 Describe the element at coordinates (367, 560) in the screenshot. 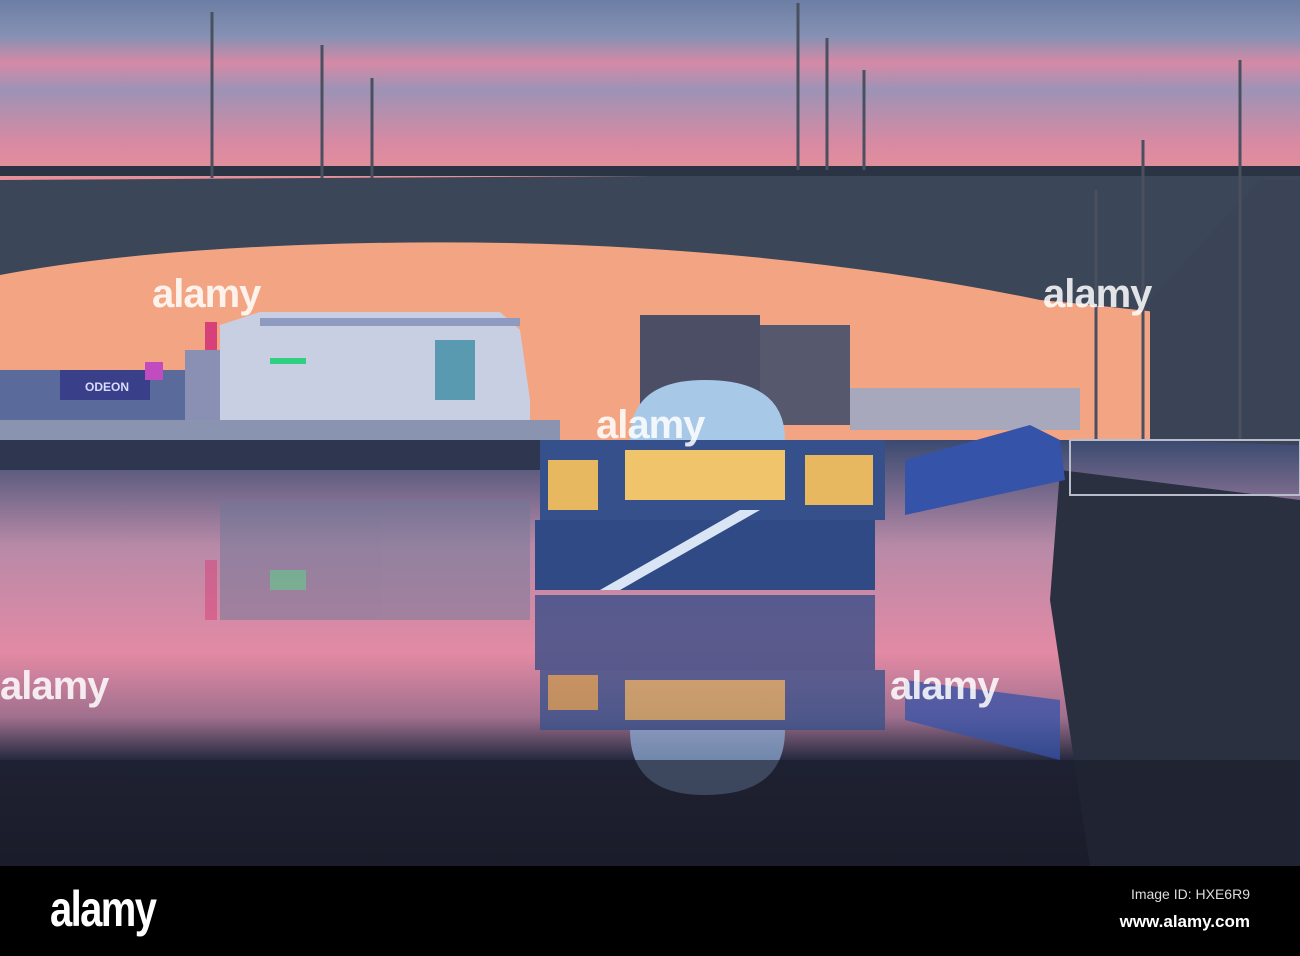

I see `city-reflection` at that location.